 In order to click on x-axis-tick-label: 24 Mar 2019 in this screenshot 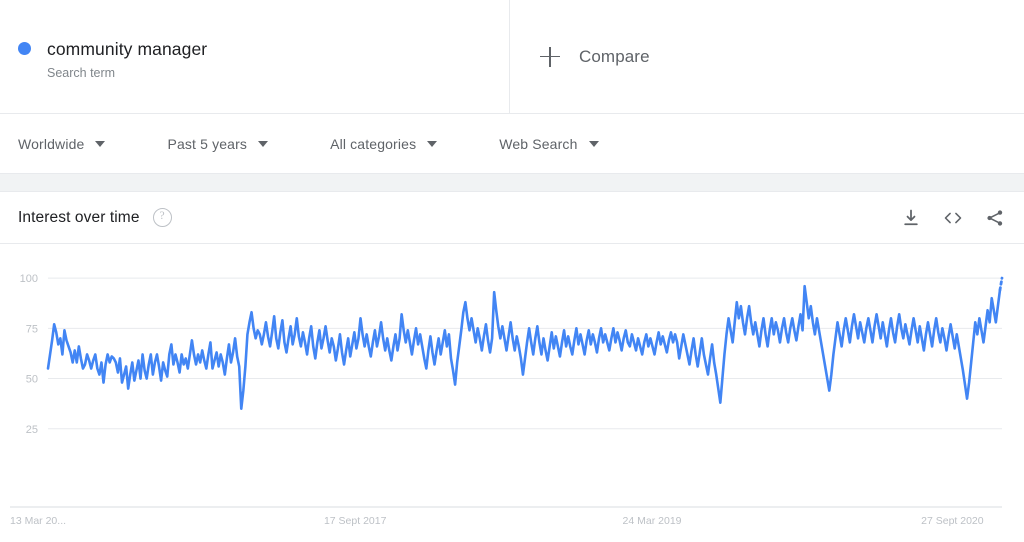, I will do `click(652, 521)`.